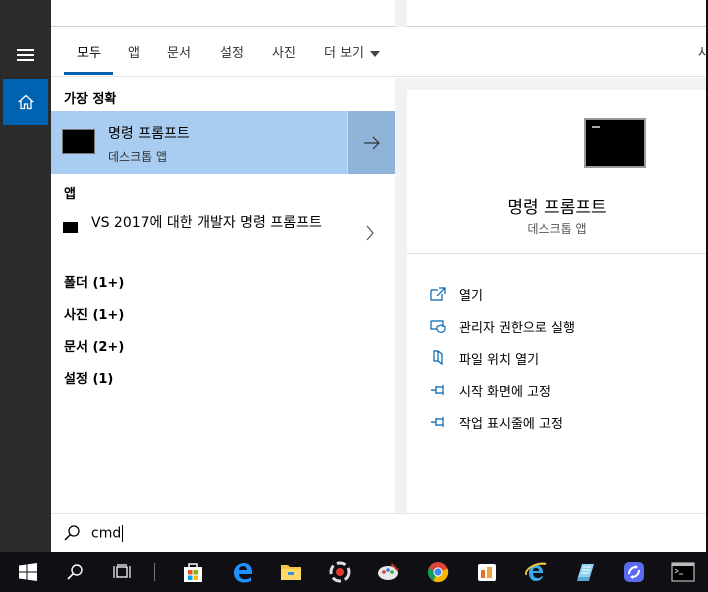 Image resolution: width=708 pixels, height=592 pixels. Describe the element at coordinates (123, 533) in the screenshot. I see `text-cursor` at that location.